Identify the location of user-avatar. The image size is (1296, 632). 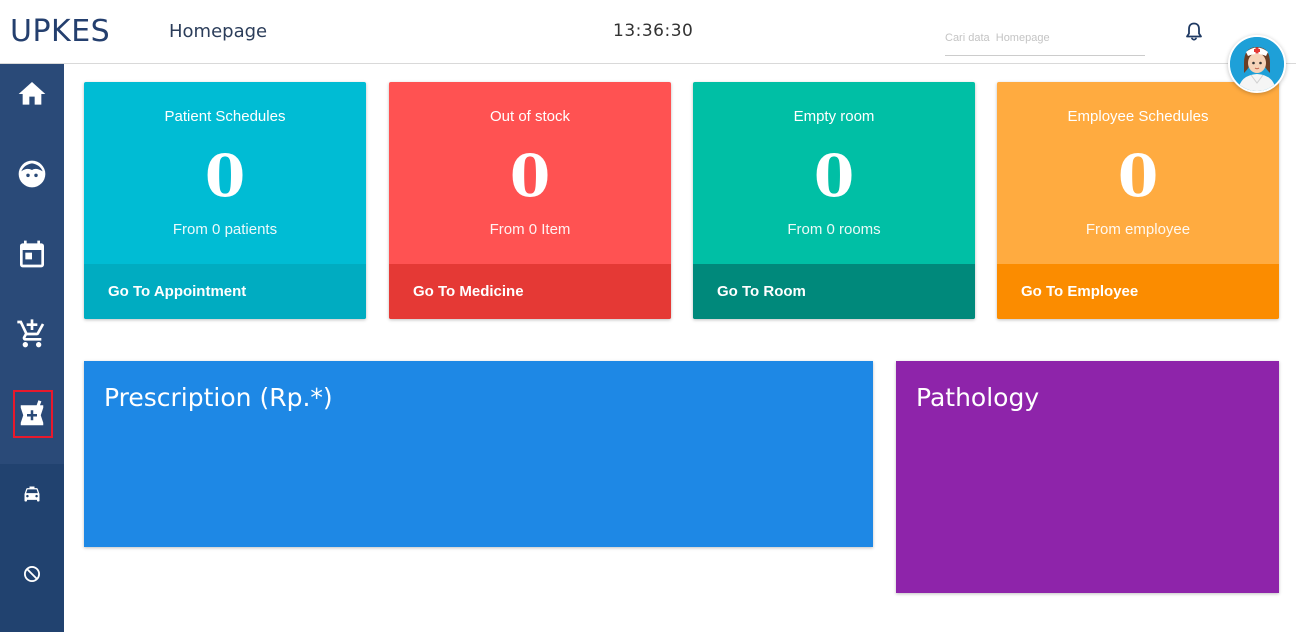
(1257, 64).